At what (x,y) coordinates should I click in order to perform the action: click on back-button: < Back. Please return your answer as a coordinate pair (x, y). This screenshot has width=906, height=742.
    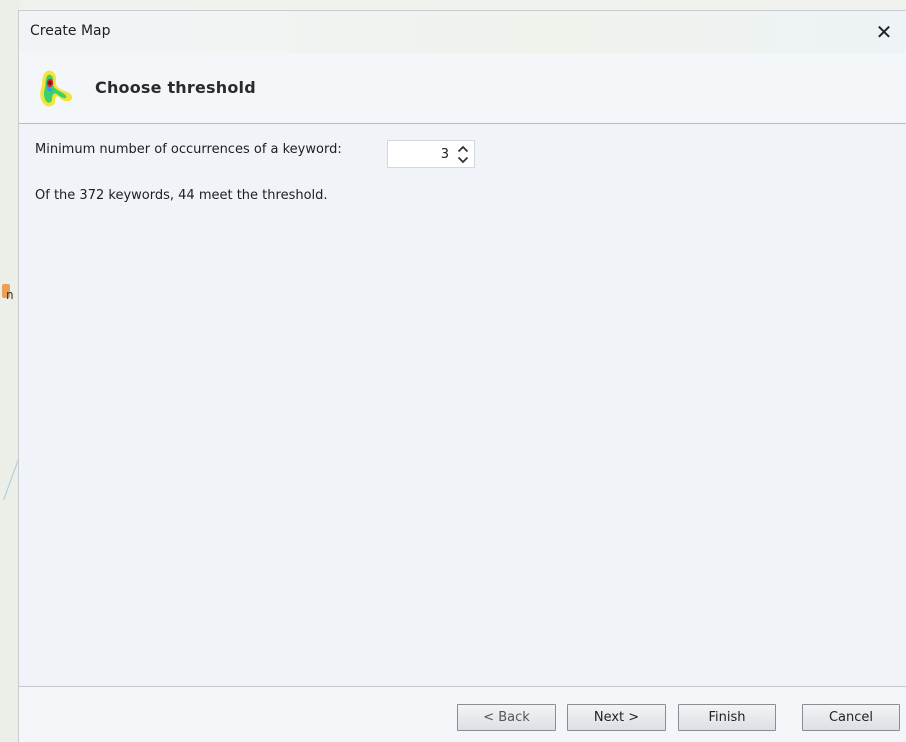
    Looking at the image, I should click on (506, 717).